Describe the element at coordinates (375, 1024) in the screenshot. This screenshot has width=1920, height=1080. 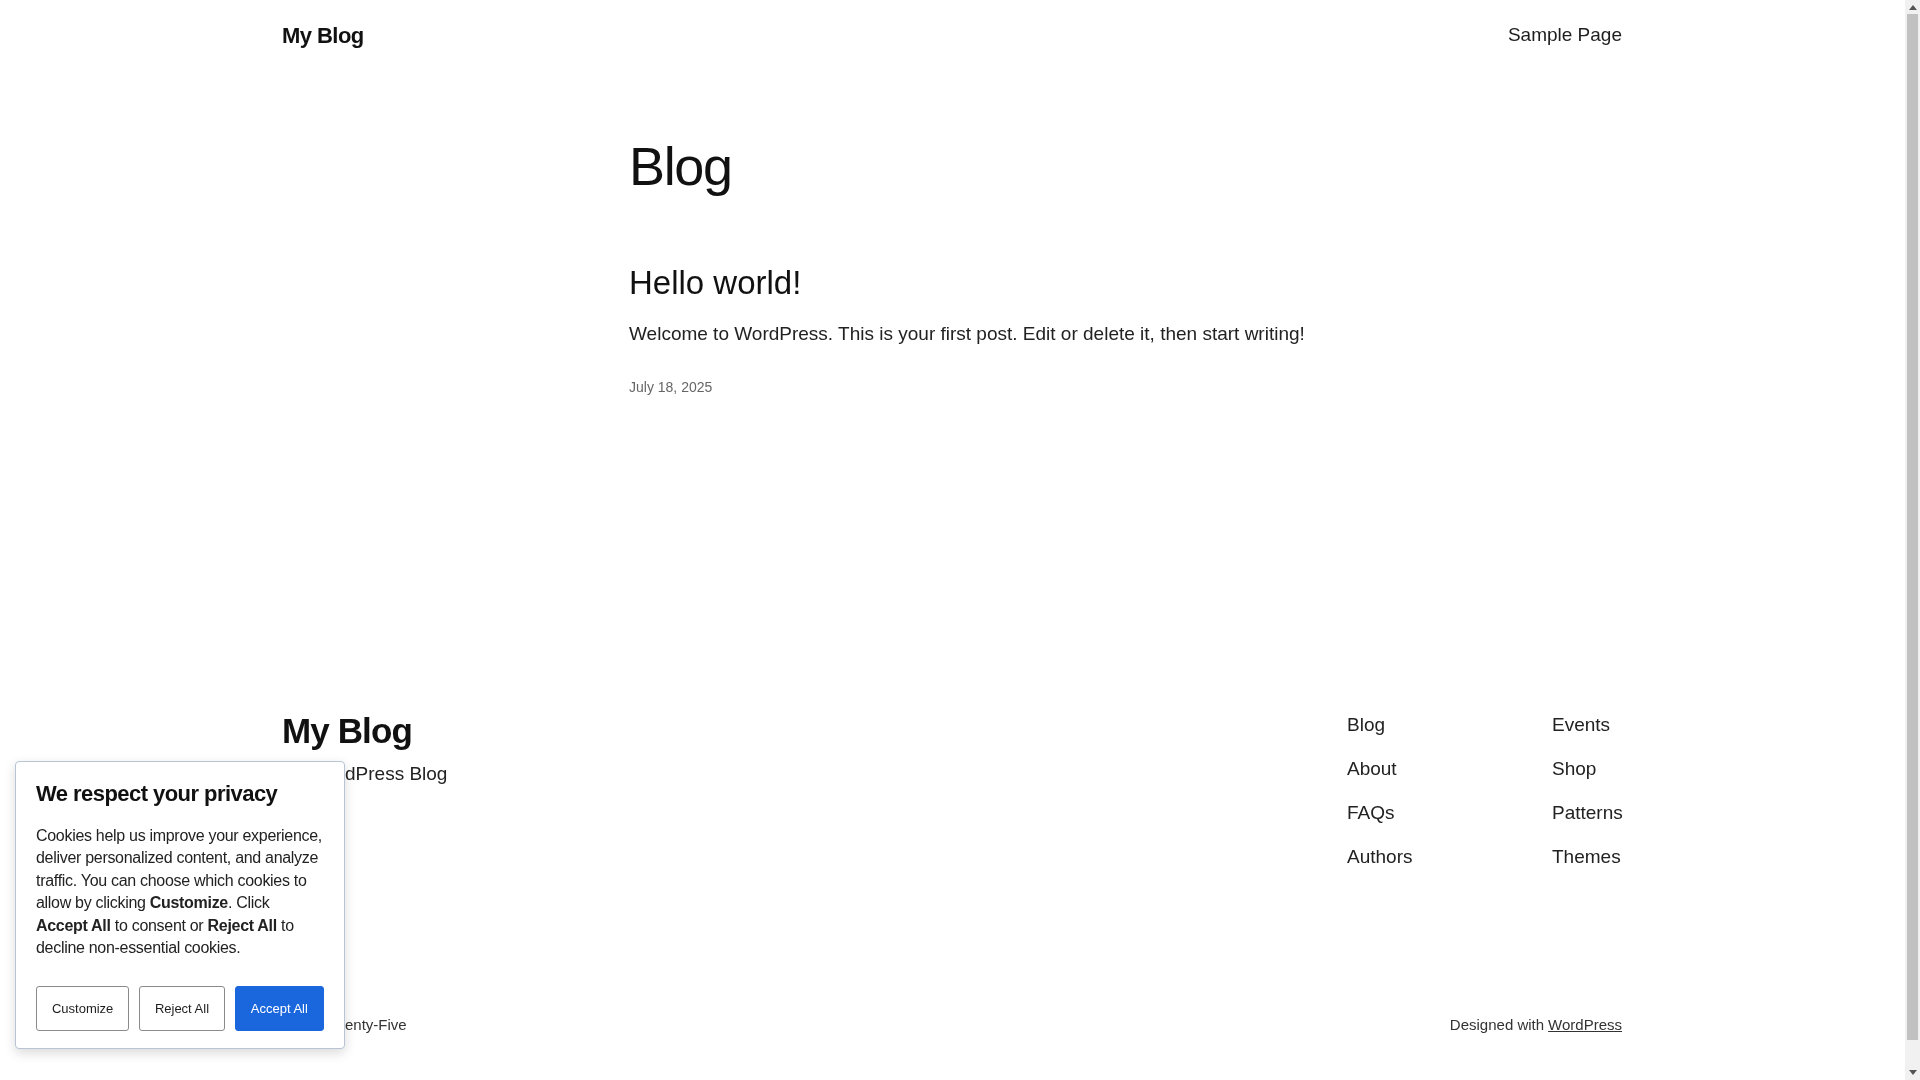
I see `theme-credit: enty-Five` at that location.